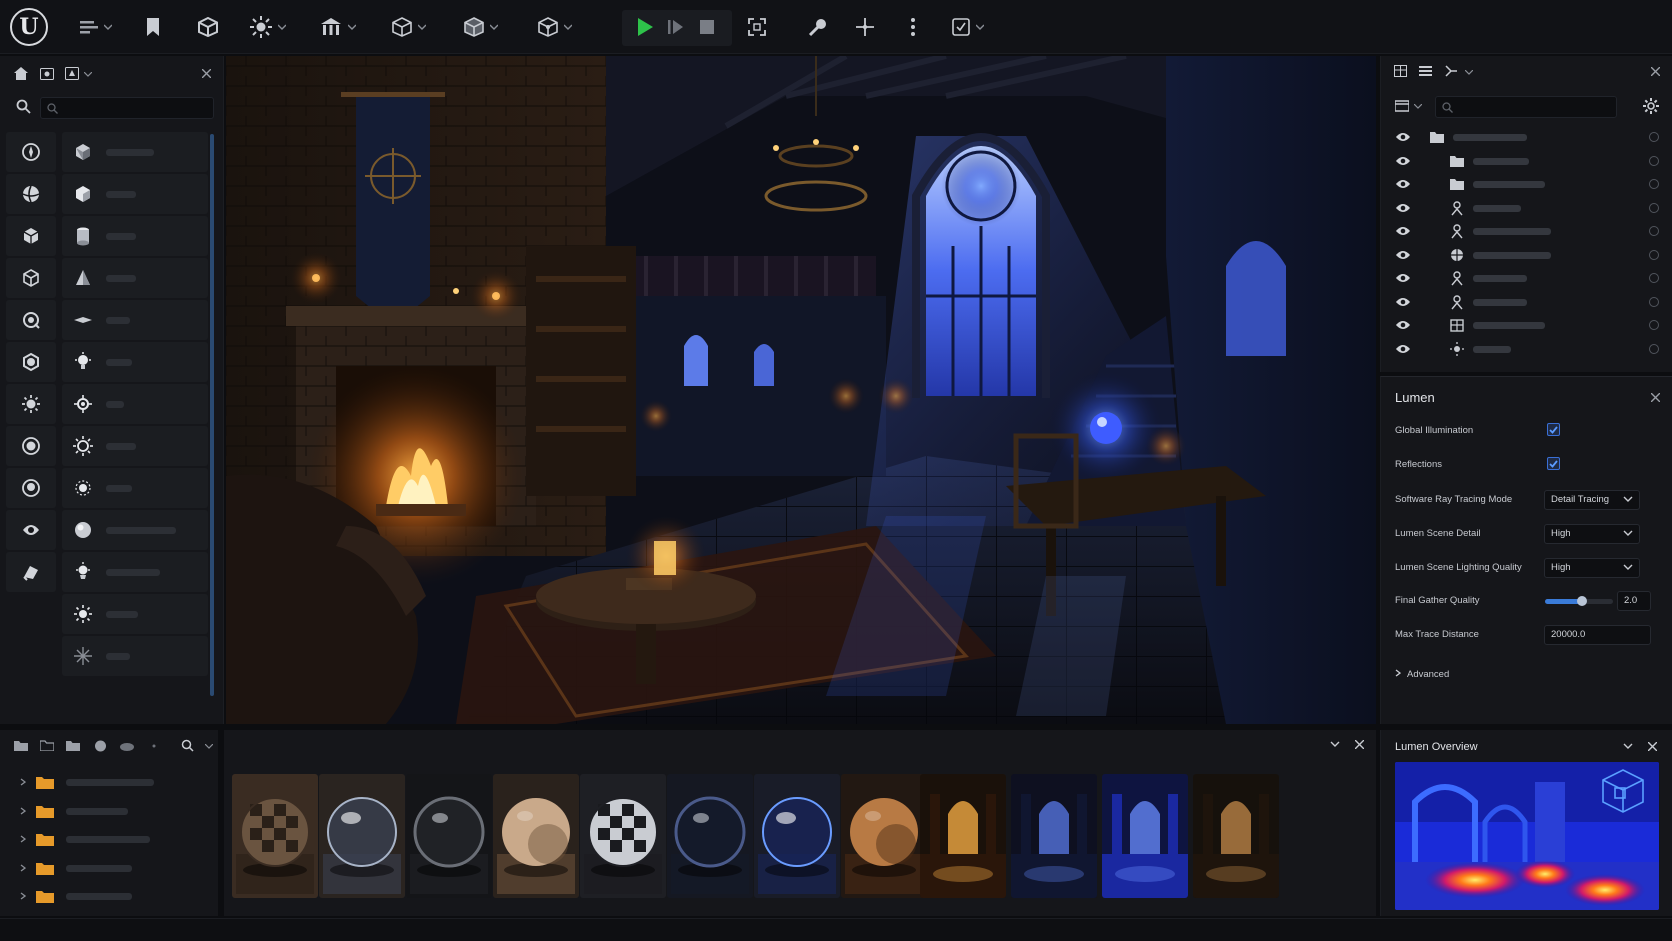 Image resolution: width=1672 pixels, height=941 pixels. Describe the element at coordinates (1422, 674) in the screenshot. I see `advanced-section-toggle: Advanced` at that location.